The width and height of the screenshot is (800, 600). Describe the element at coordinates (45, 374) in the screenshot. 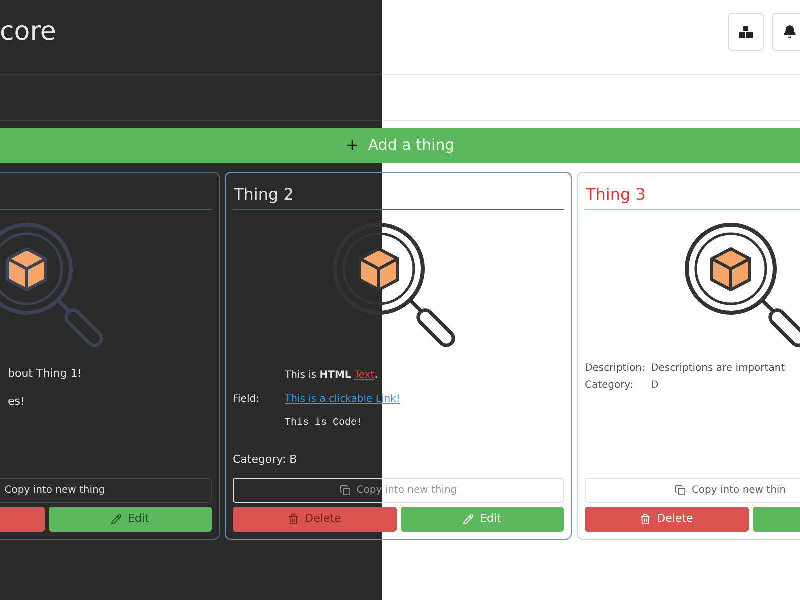

I see `field-value: bout Thing 1!` at that location.